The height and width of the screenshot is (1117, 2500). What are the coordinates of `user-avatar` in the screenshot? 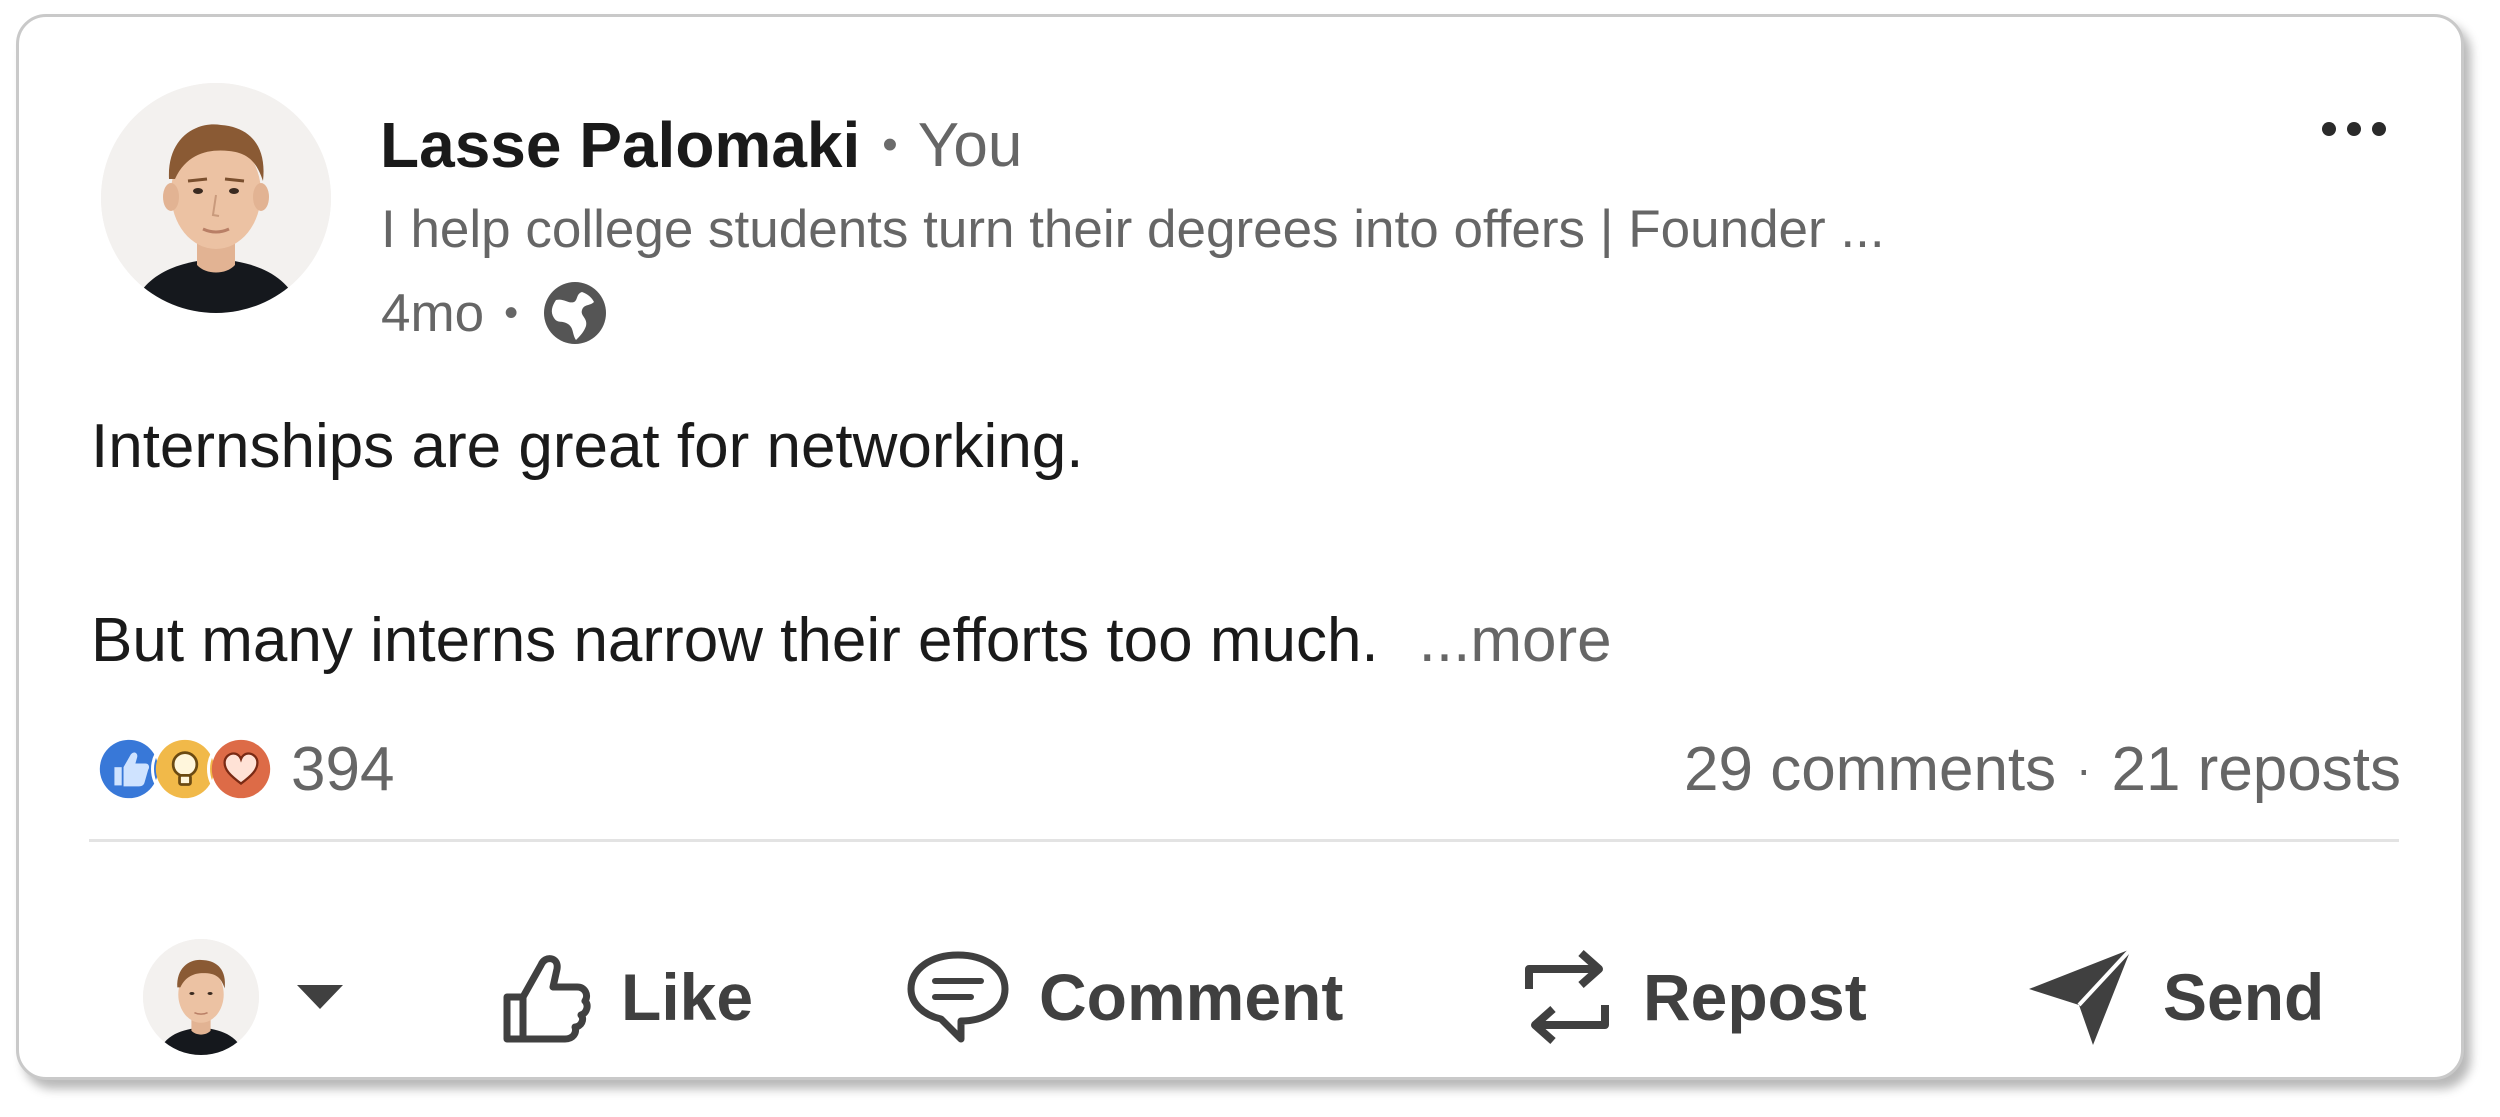 It's located at (201, 997).